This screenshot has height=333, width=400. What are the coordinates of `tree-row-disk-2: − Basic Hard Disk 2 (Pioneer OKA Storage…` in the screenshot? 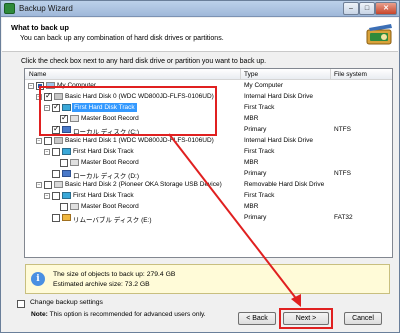 It's located at (208, 184).